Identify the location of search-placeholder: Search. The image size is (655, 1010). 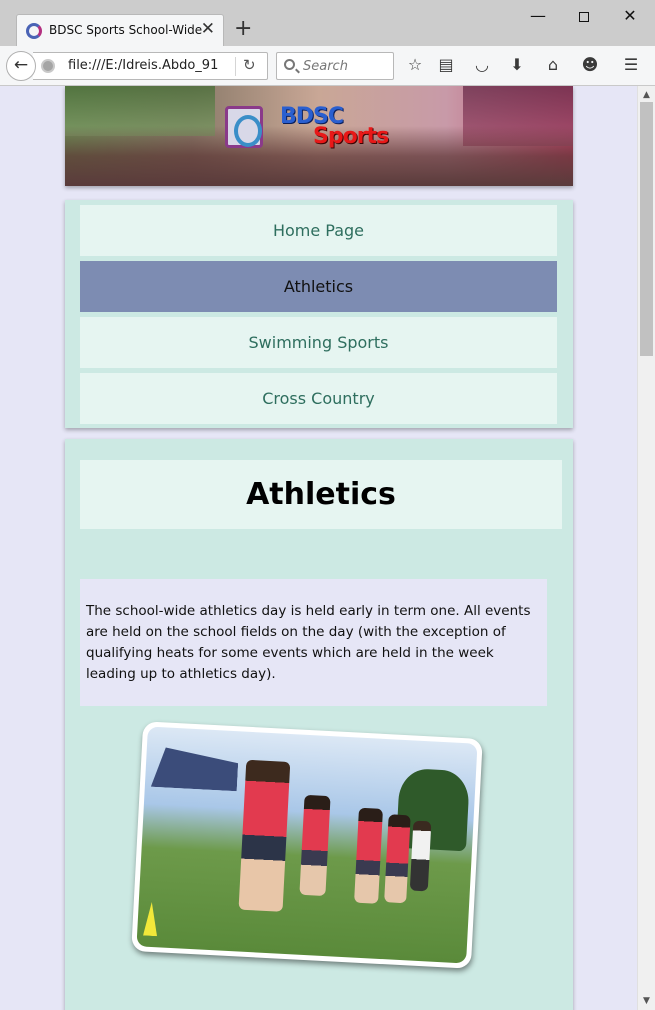
(325, 66).